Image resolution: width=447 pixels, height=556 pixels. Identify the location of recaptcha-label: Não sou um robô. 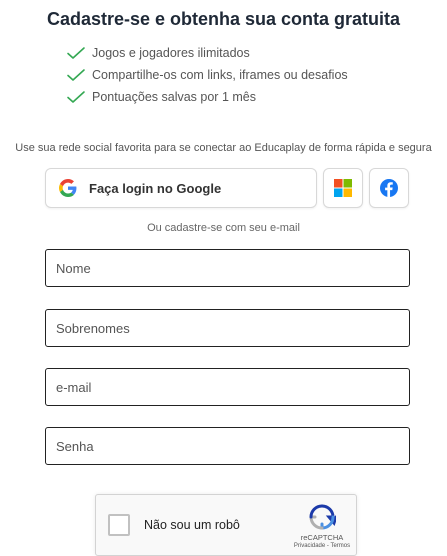
(192, 525).